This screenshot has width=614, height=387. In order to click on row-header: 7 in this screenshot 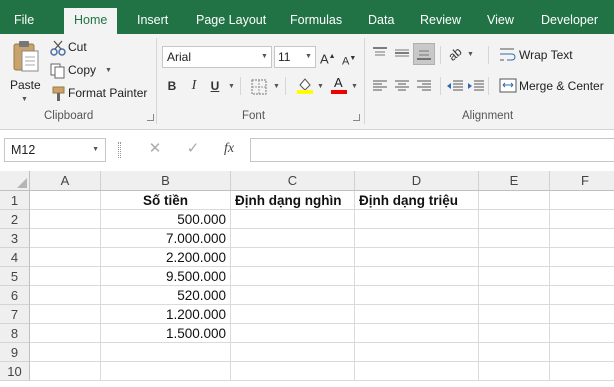, I will do `click(15, 314)`.